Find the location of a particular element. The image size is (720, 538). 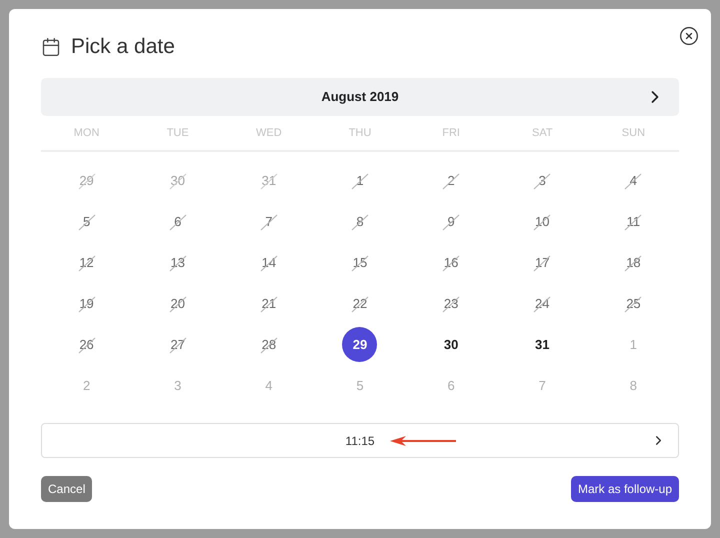

calendar-day: 22 is located at coordinates (360, 304).